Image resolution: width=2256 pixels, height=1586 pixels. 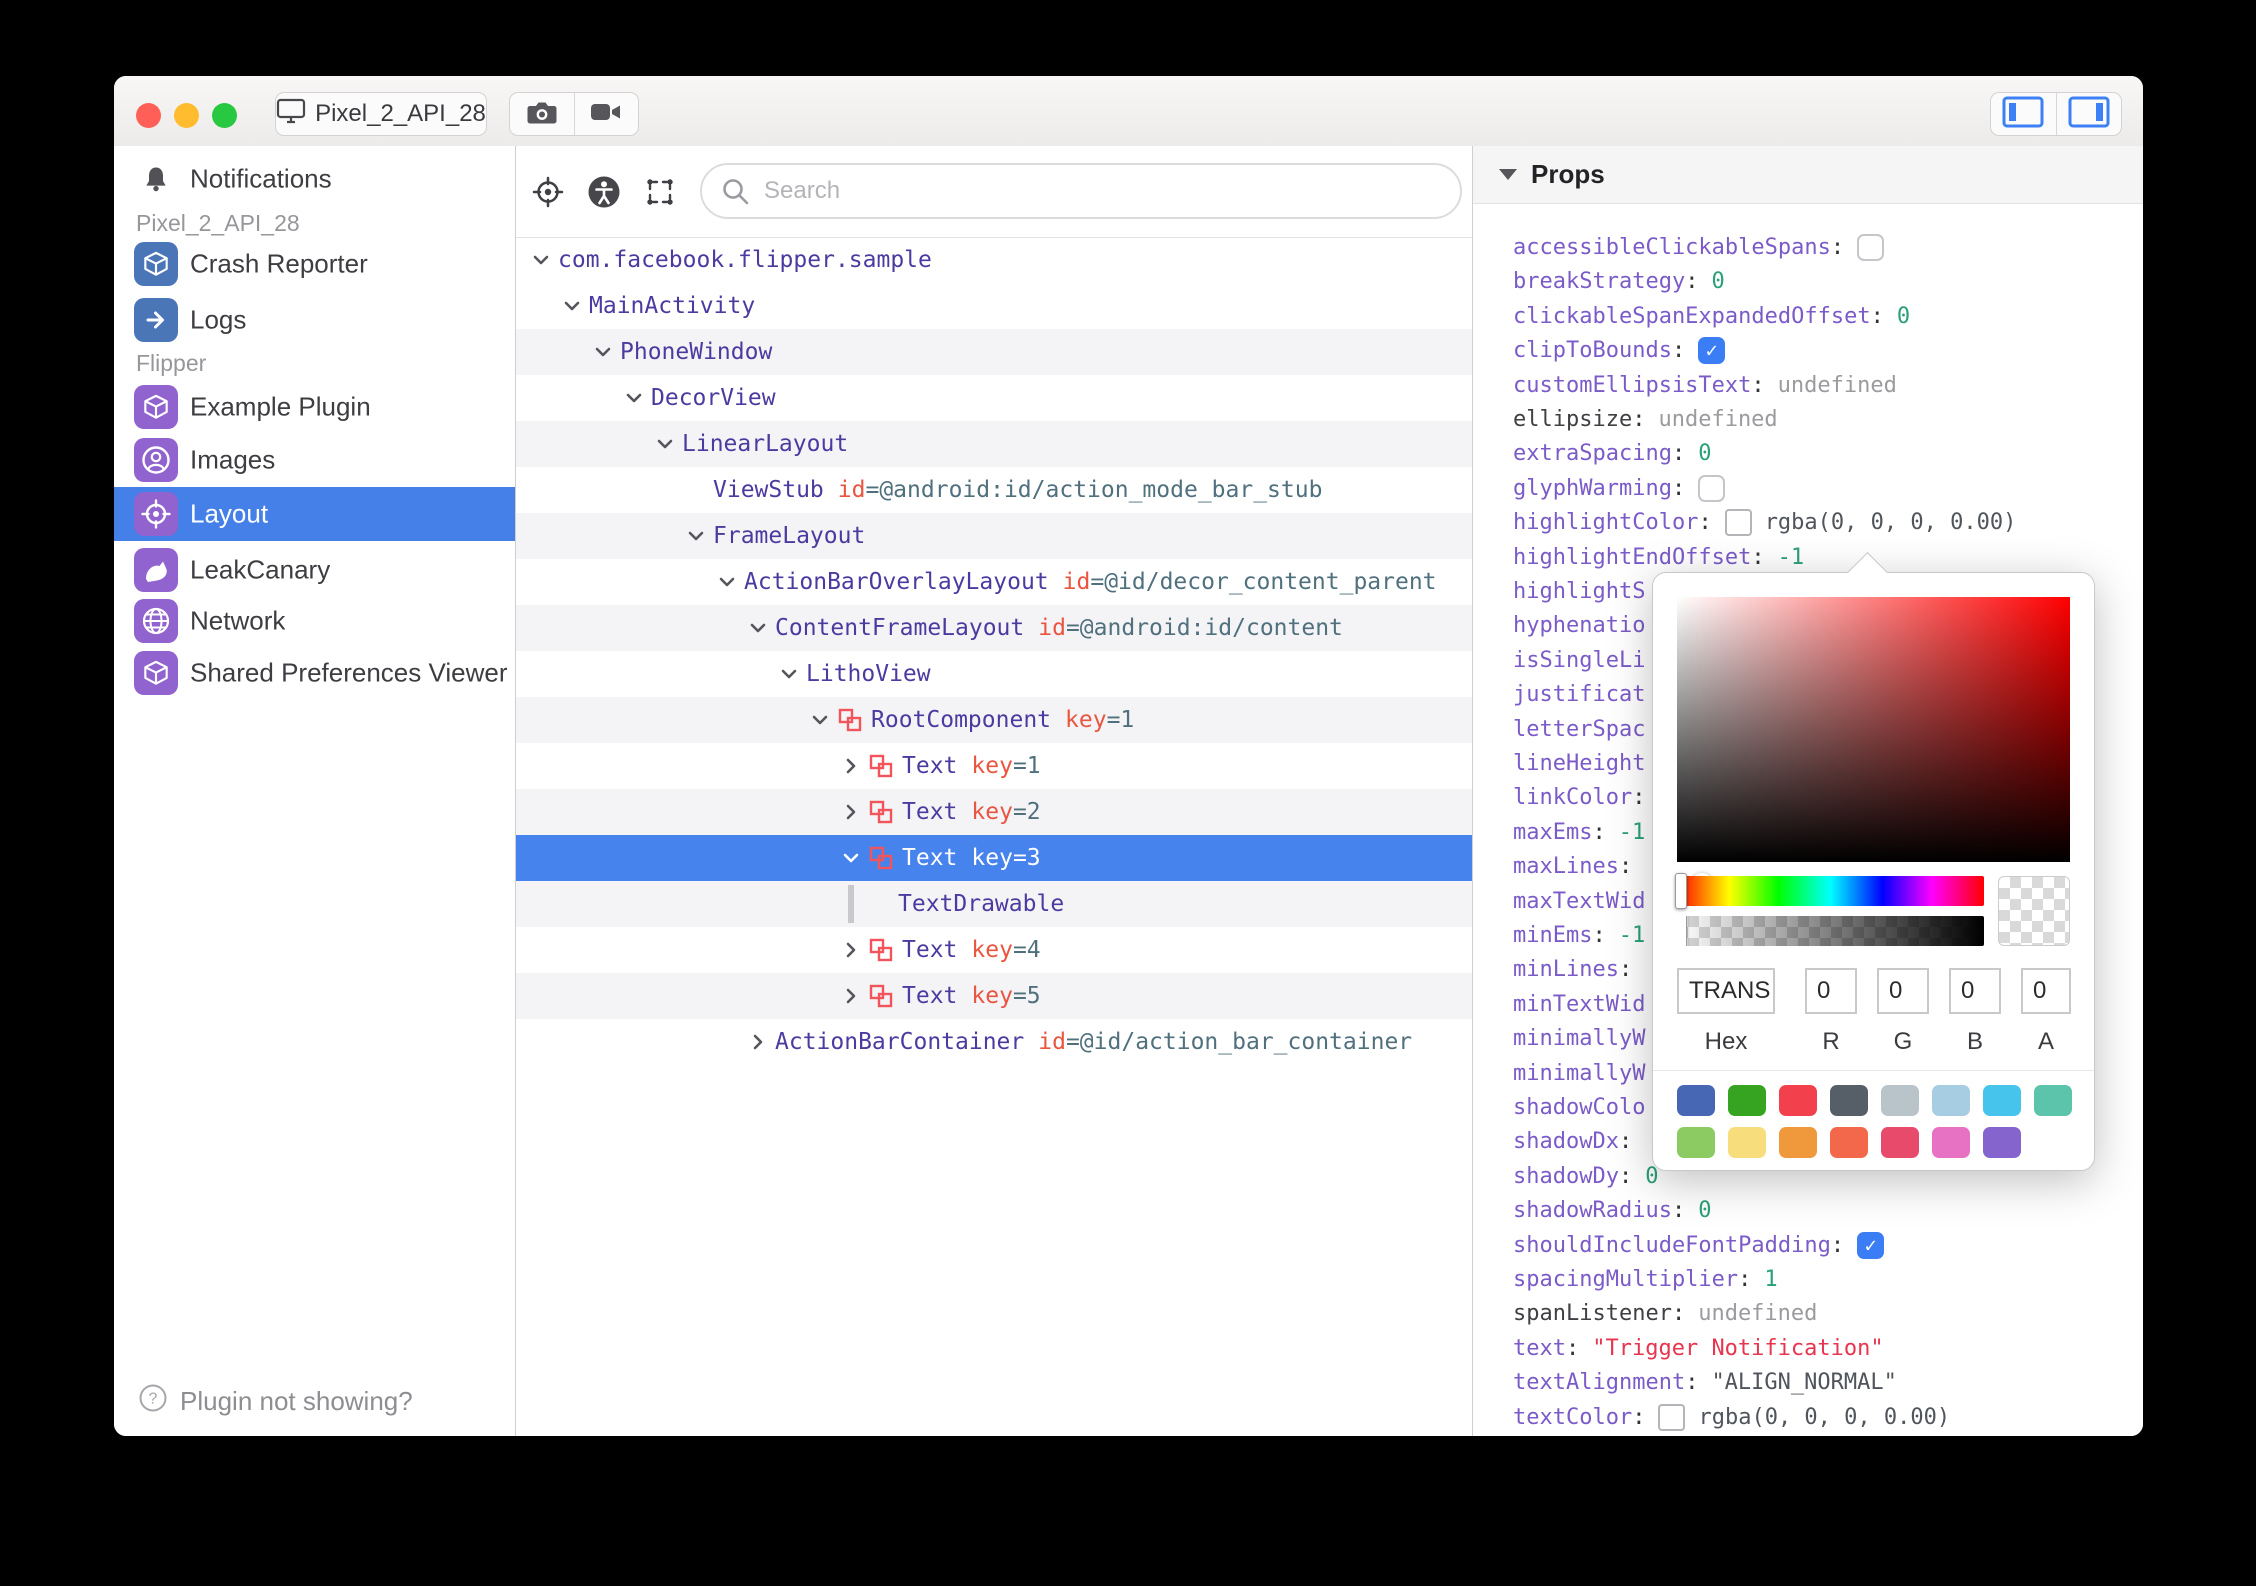 What do you see at coordinates (148, 115) in the screenshot?
I see `close-button` at bounding box center [148, 115].